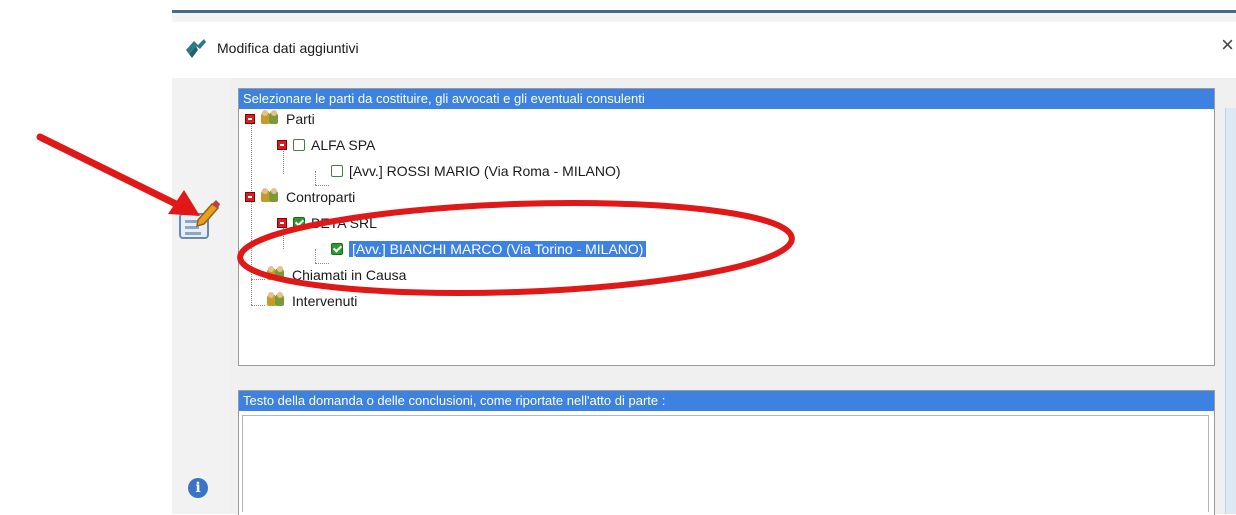  I want to click on tree-label-avv-rossi: [Avv.] ROSSI MARIO (Via Roma - MILANO), so click(485, 171).